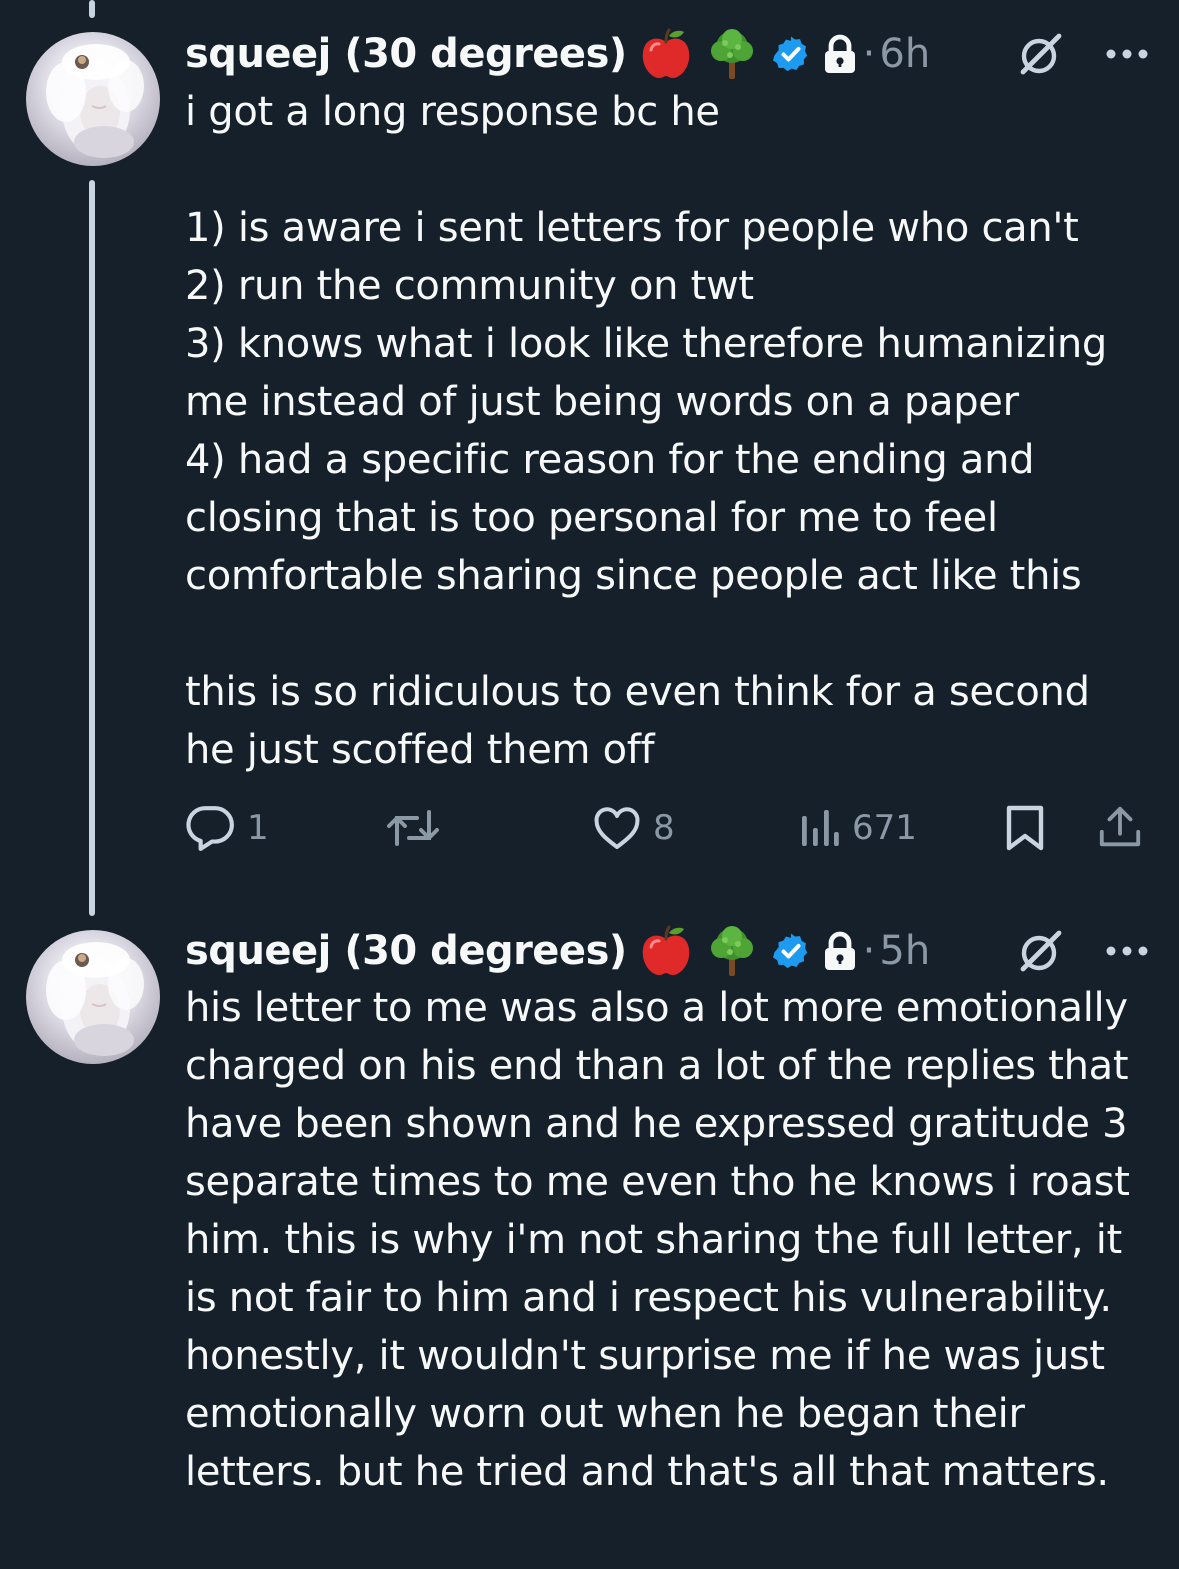 The width and height of the screenshot is (1179, 1569). I want to click on bookmark-icon, so click(1025, 828).